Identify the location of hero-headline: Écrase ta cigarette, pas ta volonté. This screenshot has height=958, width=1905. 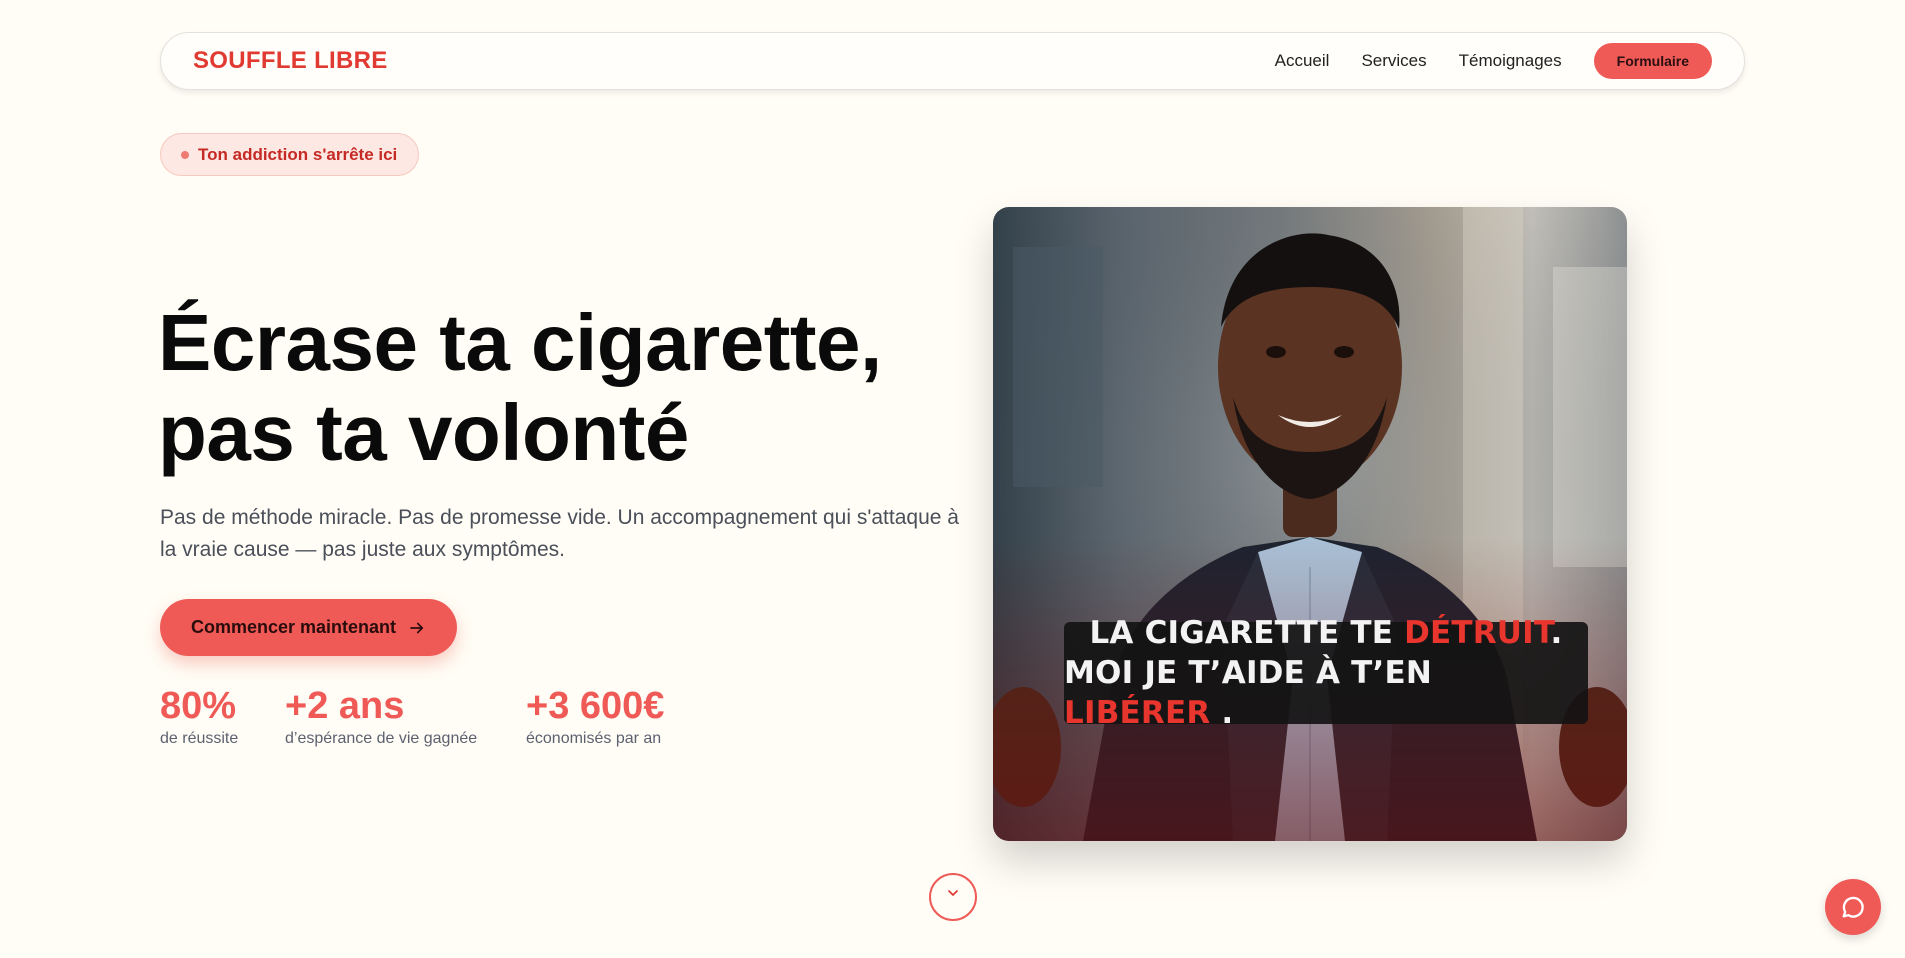
(568, 388).